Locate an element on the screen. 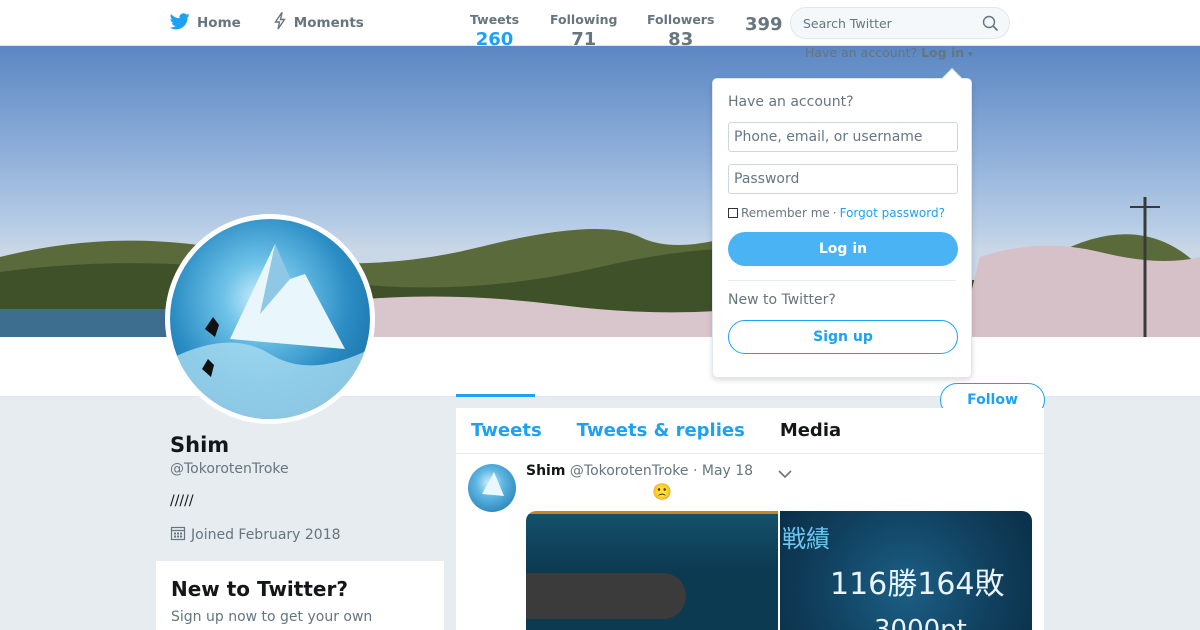  tab-tweets-replies: Tweets & replies is located at coordinates (661, 430).